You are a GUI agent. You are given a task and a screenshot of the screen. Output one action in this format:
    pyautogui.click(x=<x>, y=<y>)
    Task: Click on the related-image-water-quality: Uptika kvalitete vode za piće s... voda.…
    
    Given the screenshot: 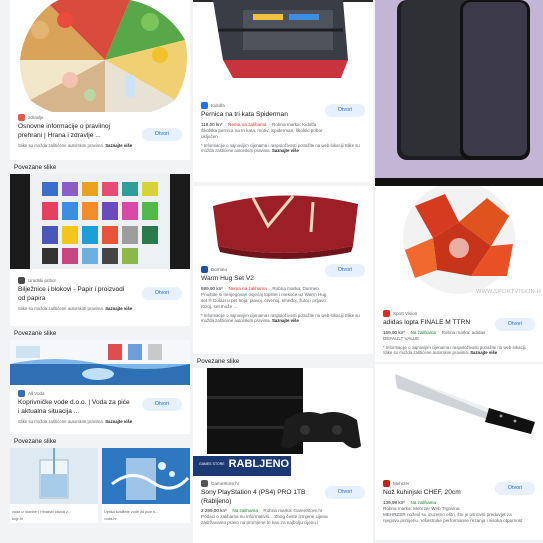 What is the action you would take?
    pyautogui.click(x=146, y=485)
    